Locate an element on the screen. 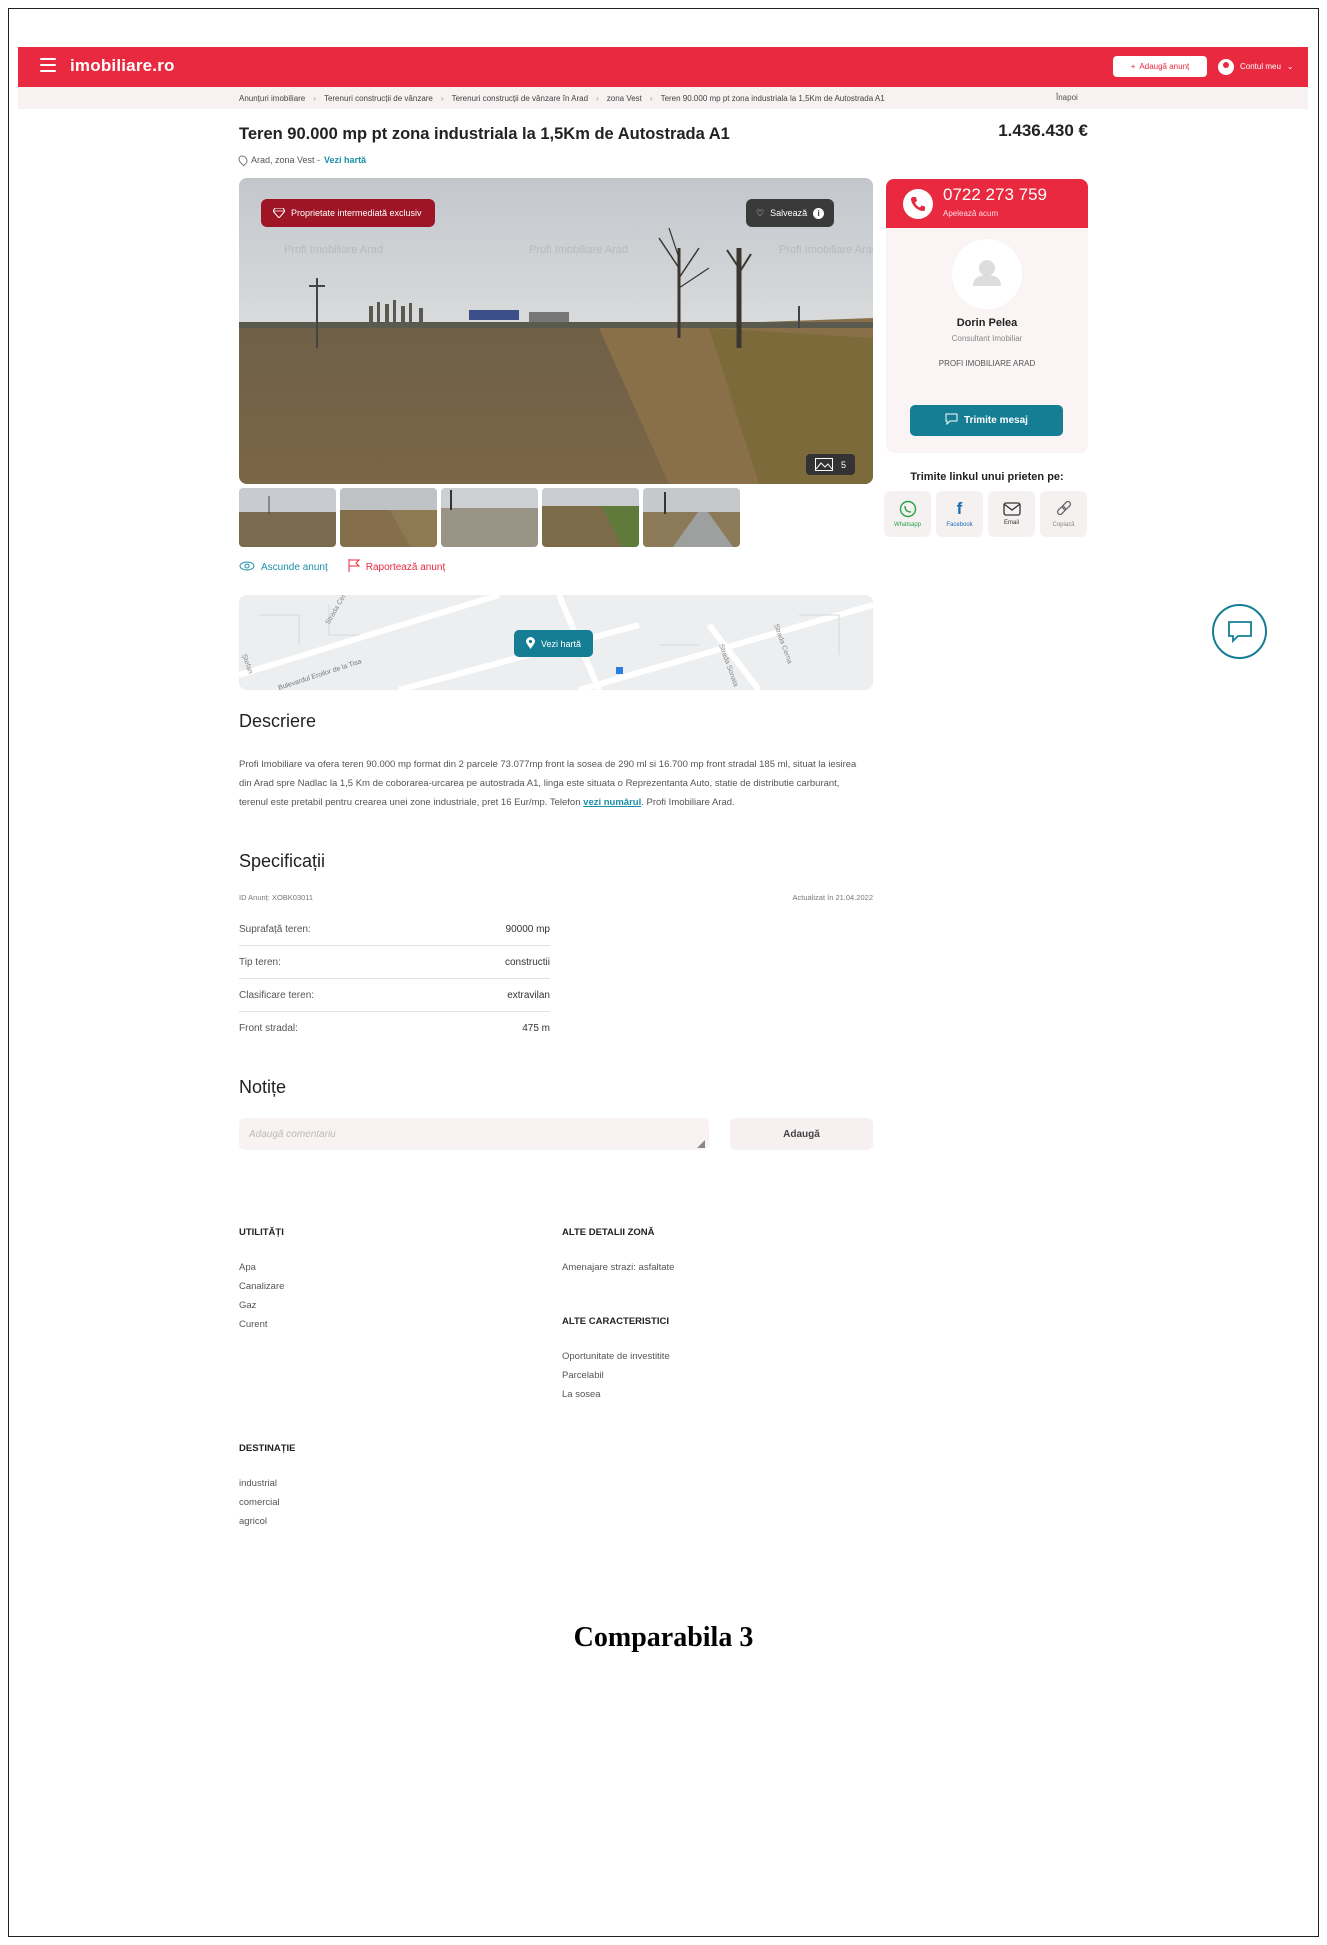  facebook-icon: f is located at coordinates (959, 508).